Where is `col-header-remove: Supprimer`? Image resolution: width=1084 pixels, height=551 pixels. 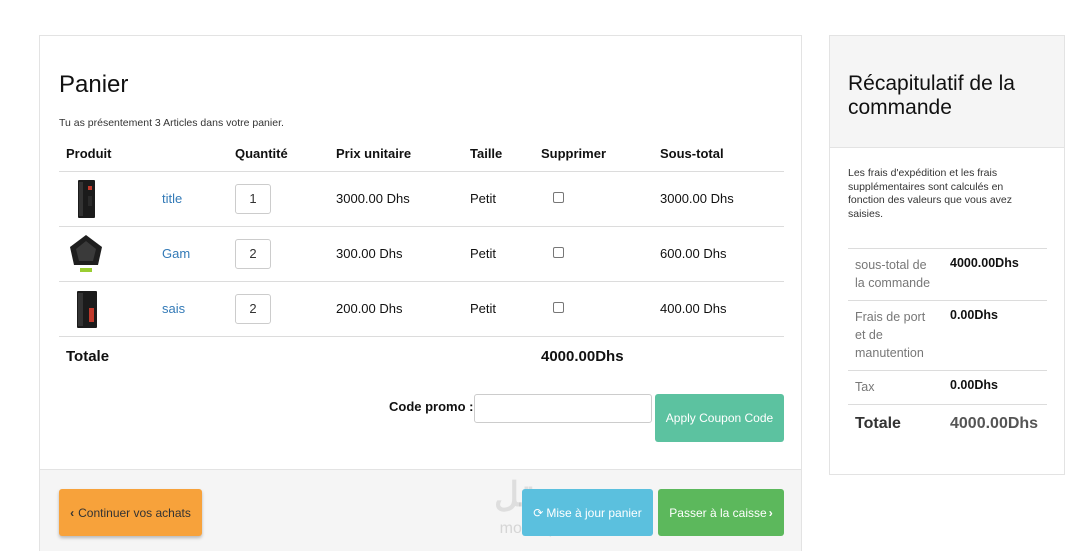
col-header-remove: Supprimer is located at coordinates (593, 154).